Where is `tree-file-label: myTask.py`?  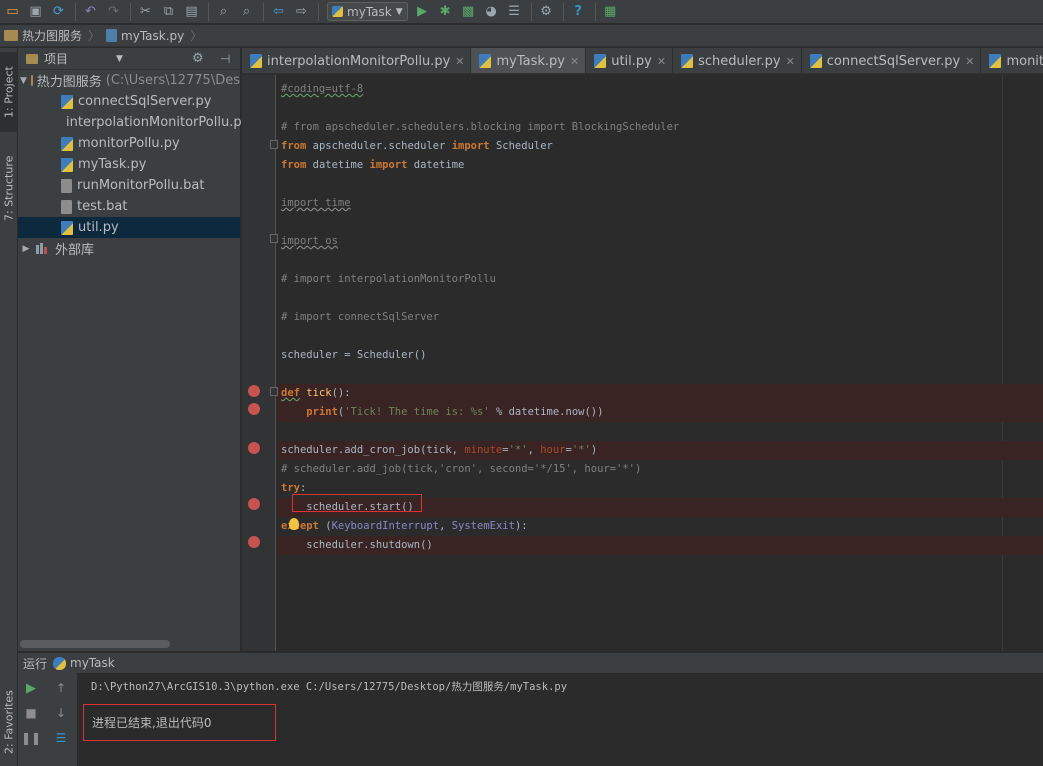
tree-file-label: myTask.py is located at coordinates (112, 164).